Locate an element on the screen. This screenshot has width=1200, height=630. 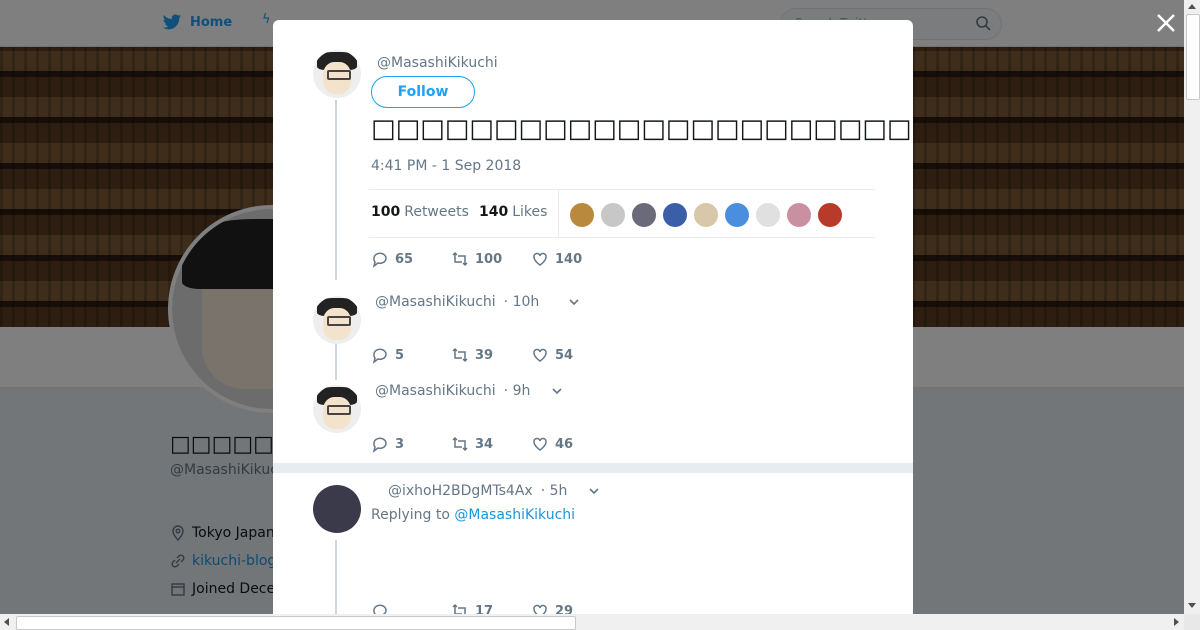
likes-stat: 140 Likes is located at coordinates (513, 212).